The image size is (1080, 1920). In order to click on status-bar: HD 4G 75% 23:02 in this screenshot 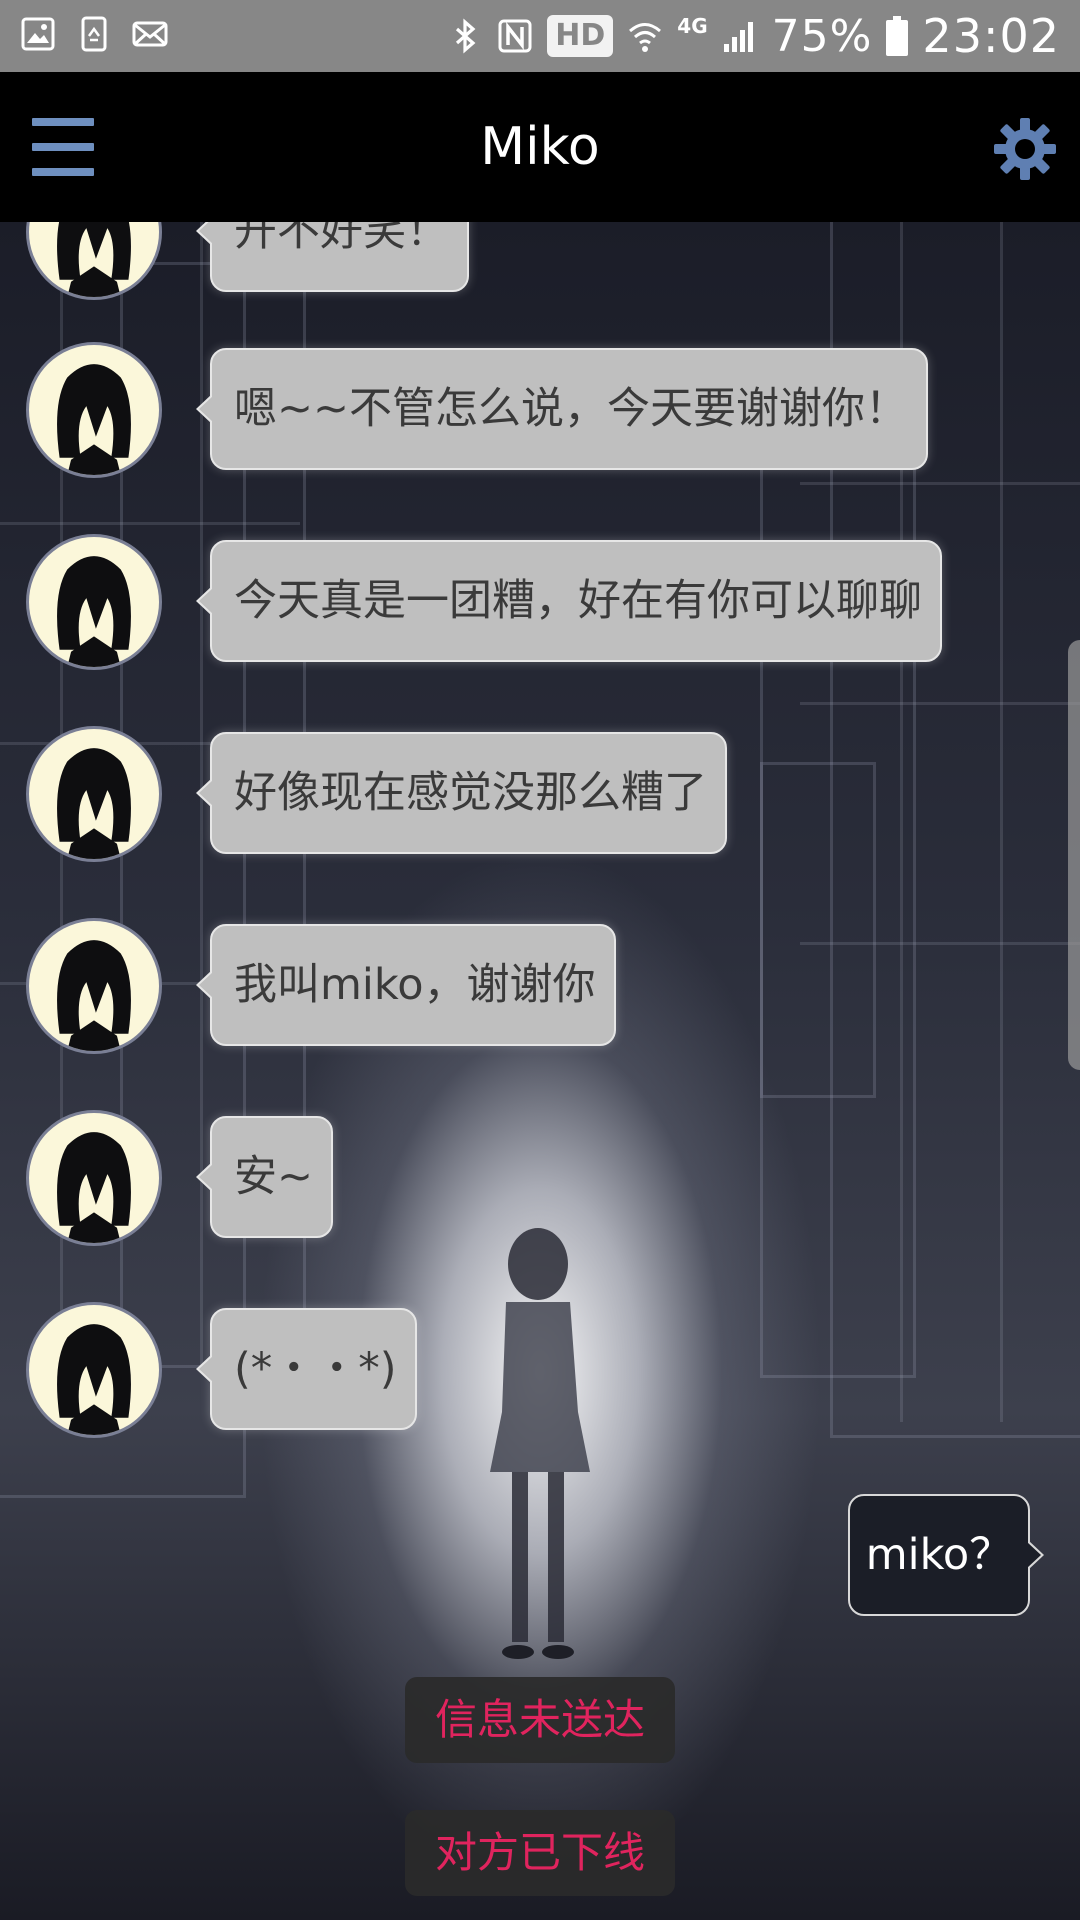, I will do `click(540, 36)`.